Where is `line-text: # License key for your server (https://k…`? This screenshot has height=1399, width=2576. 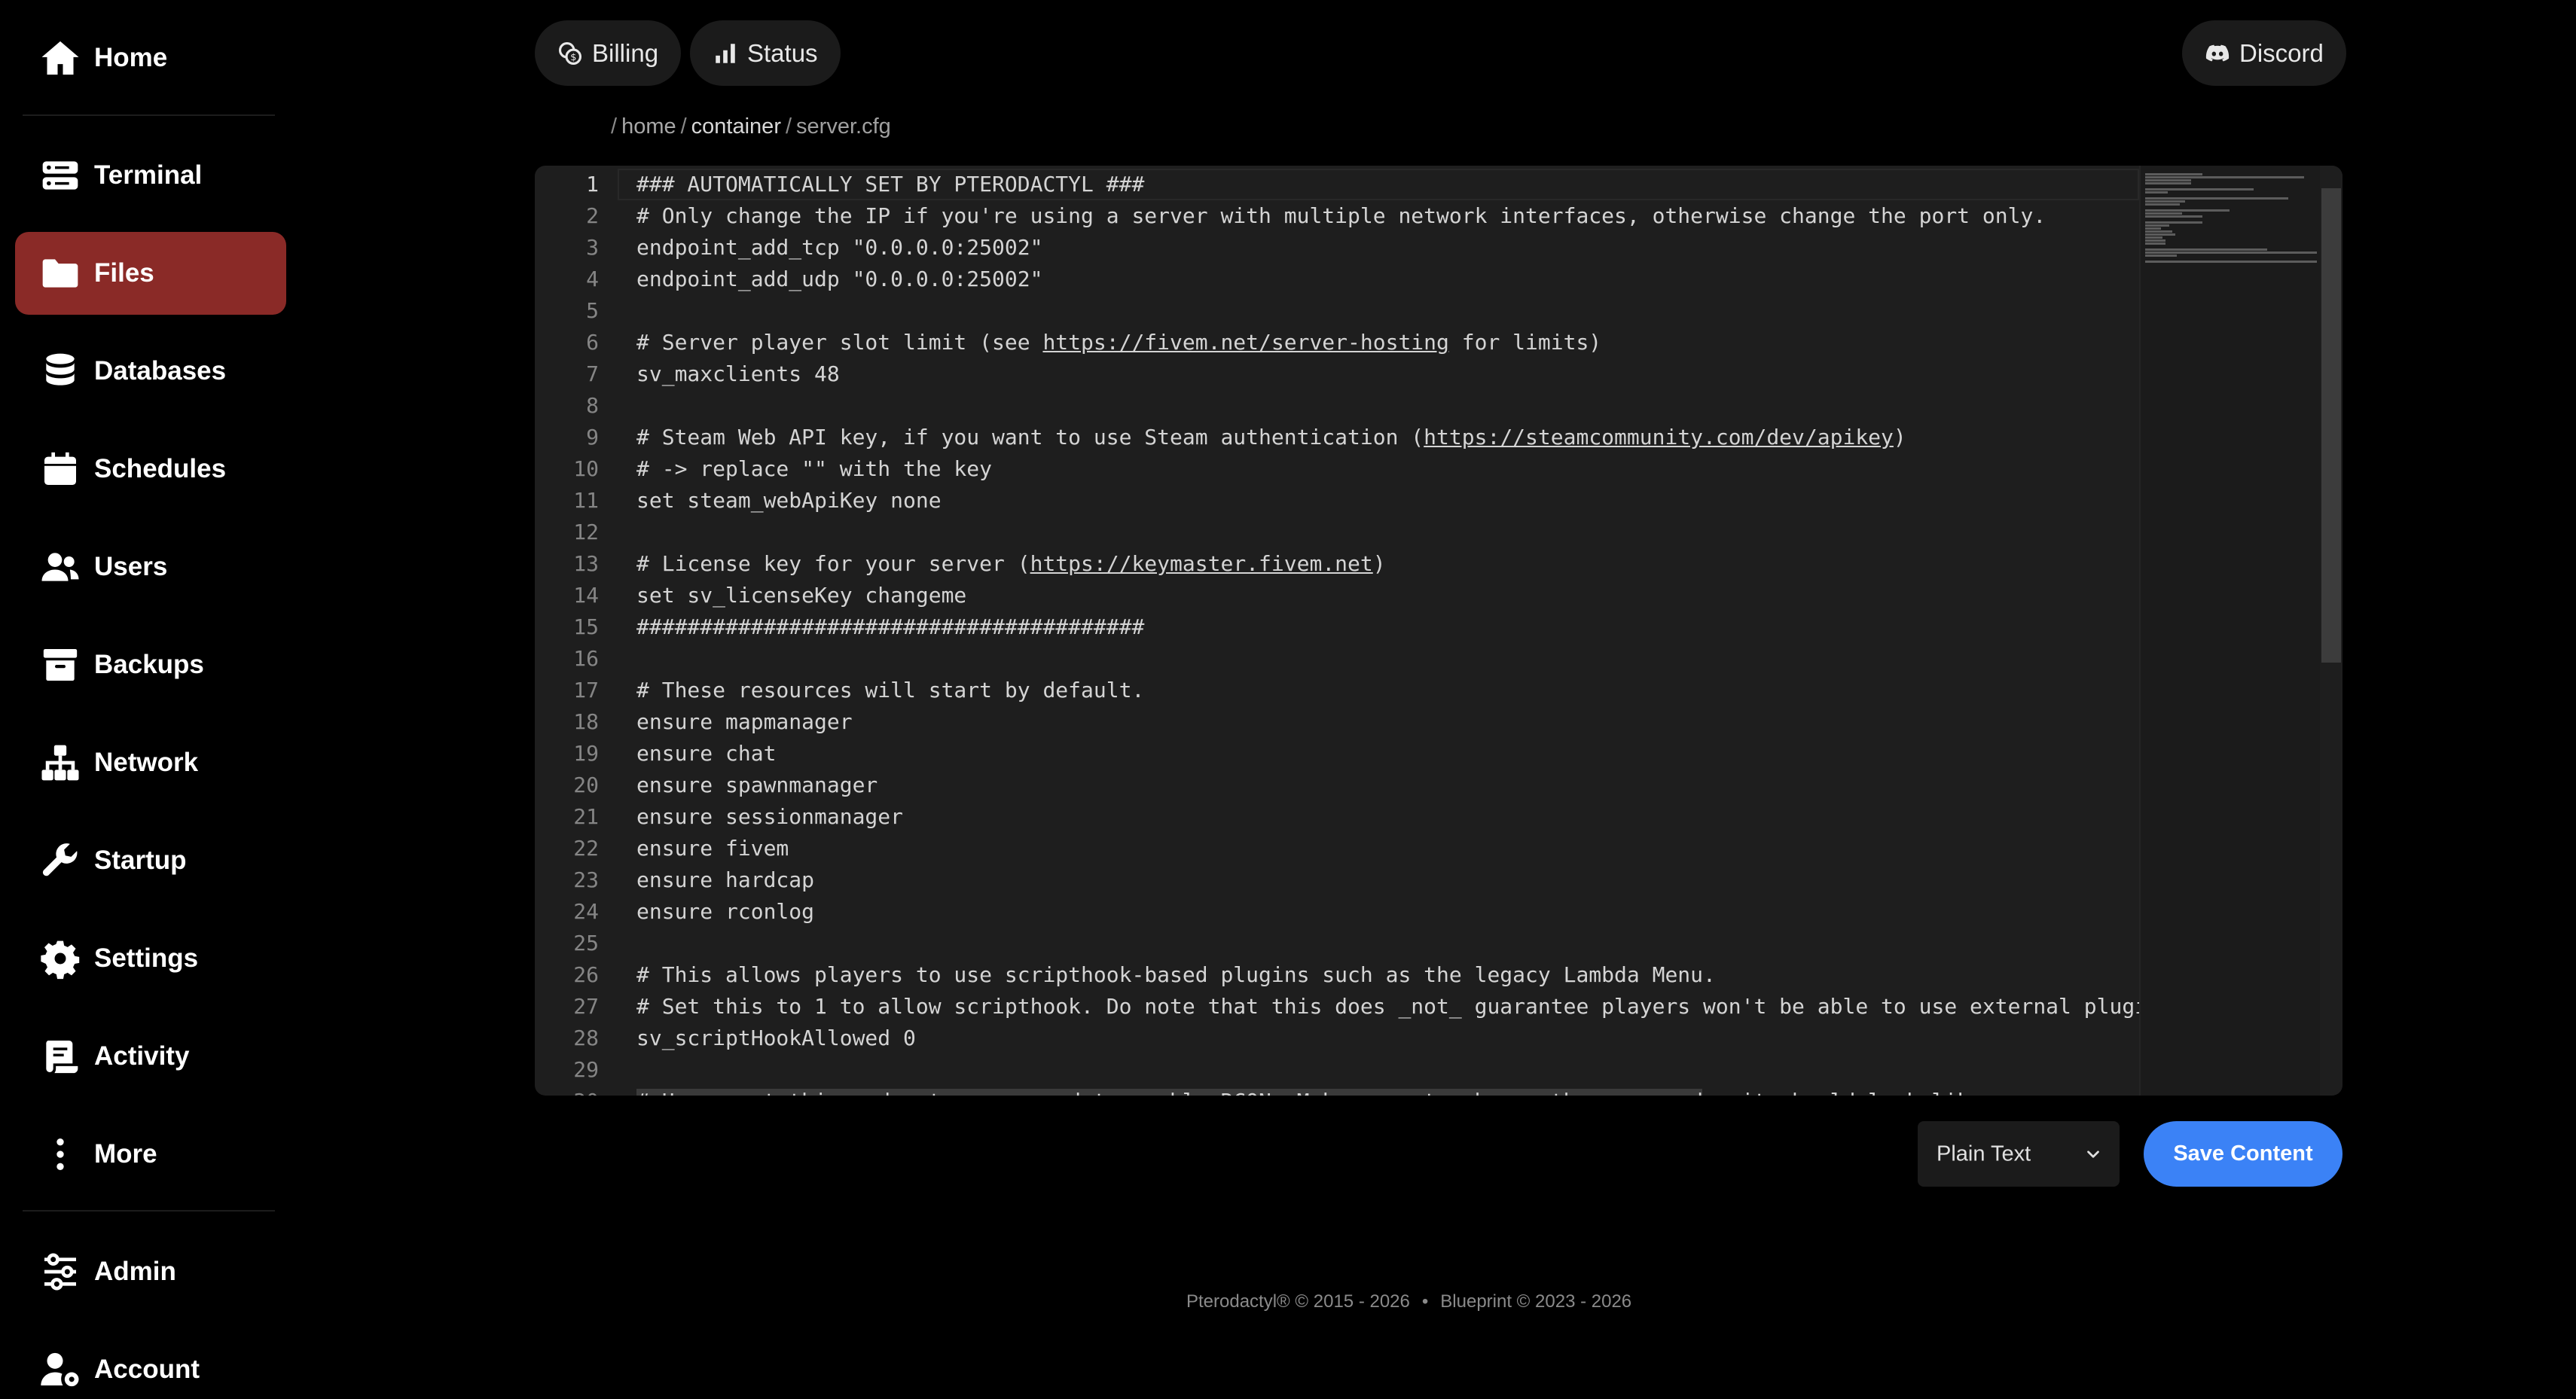
line-text: # License key for your server (https://k… is located at coordinates (1011, 564).